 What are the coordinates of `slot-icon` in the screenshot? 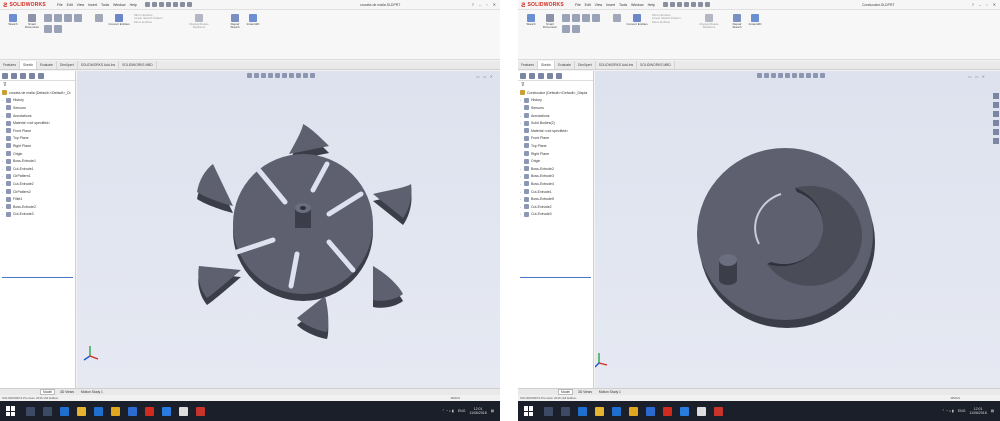 It's located at (566, 29).